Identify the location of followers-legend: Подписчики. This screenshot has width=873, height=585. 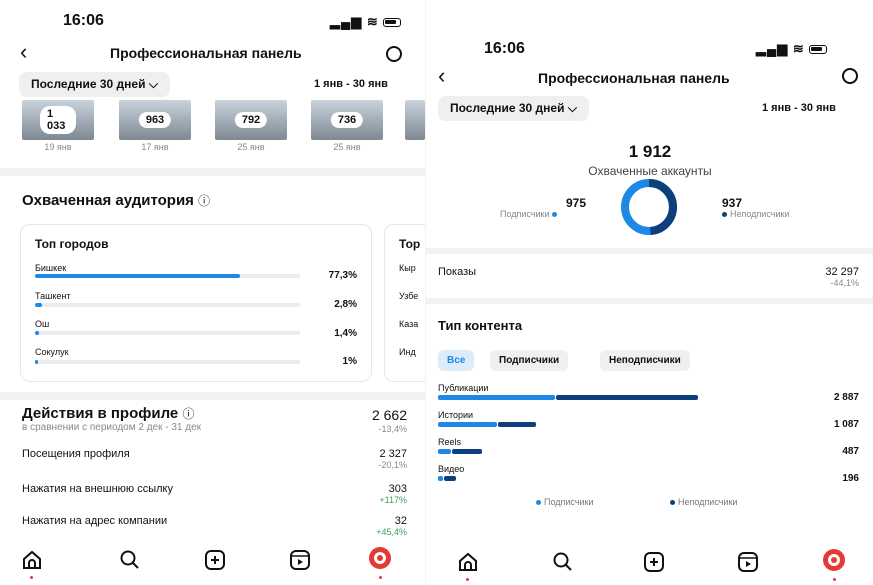
(530, 214).